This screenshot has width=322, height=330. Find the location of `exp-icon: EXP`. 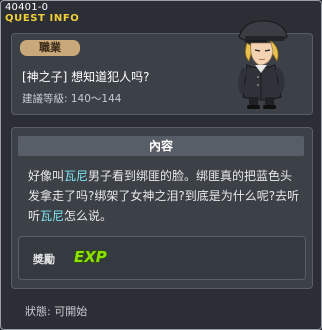

exp-icon: EXP is located at coordinates (90, 256).